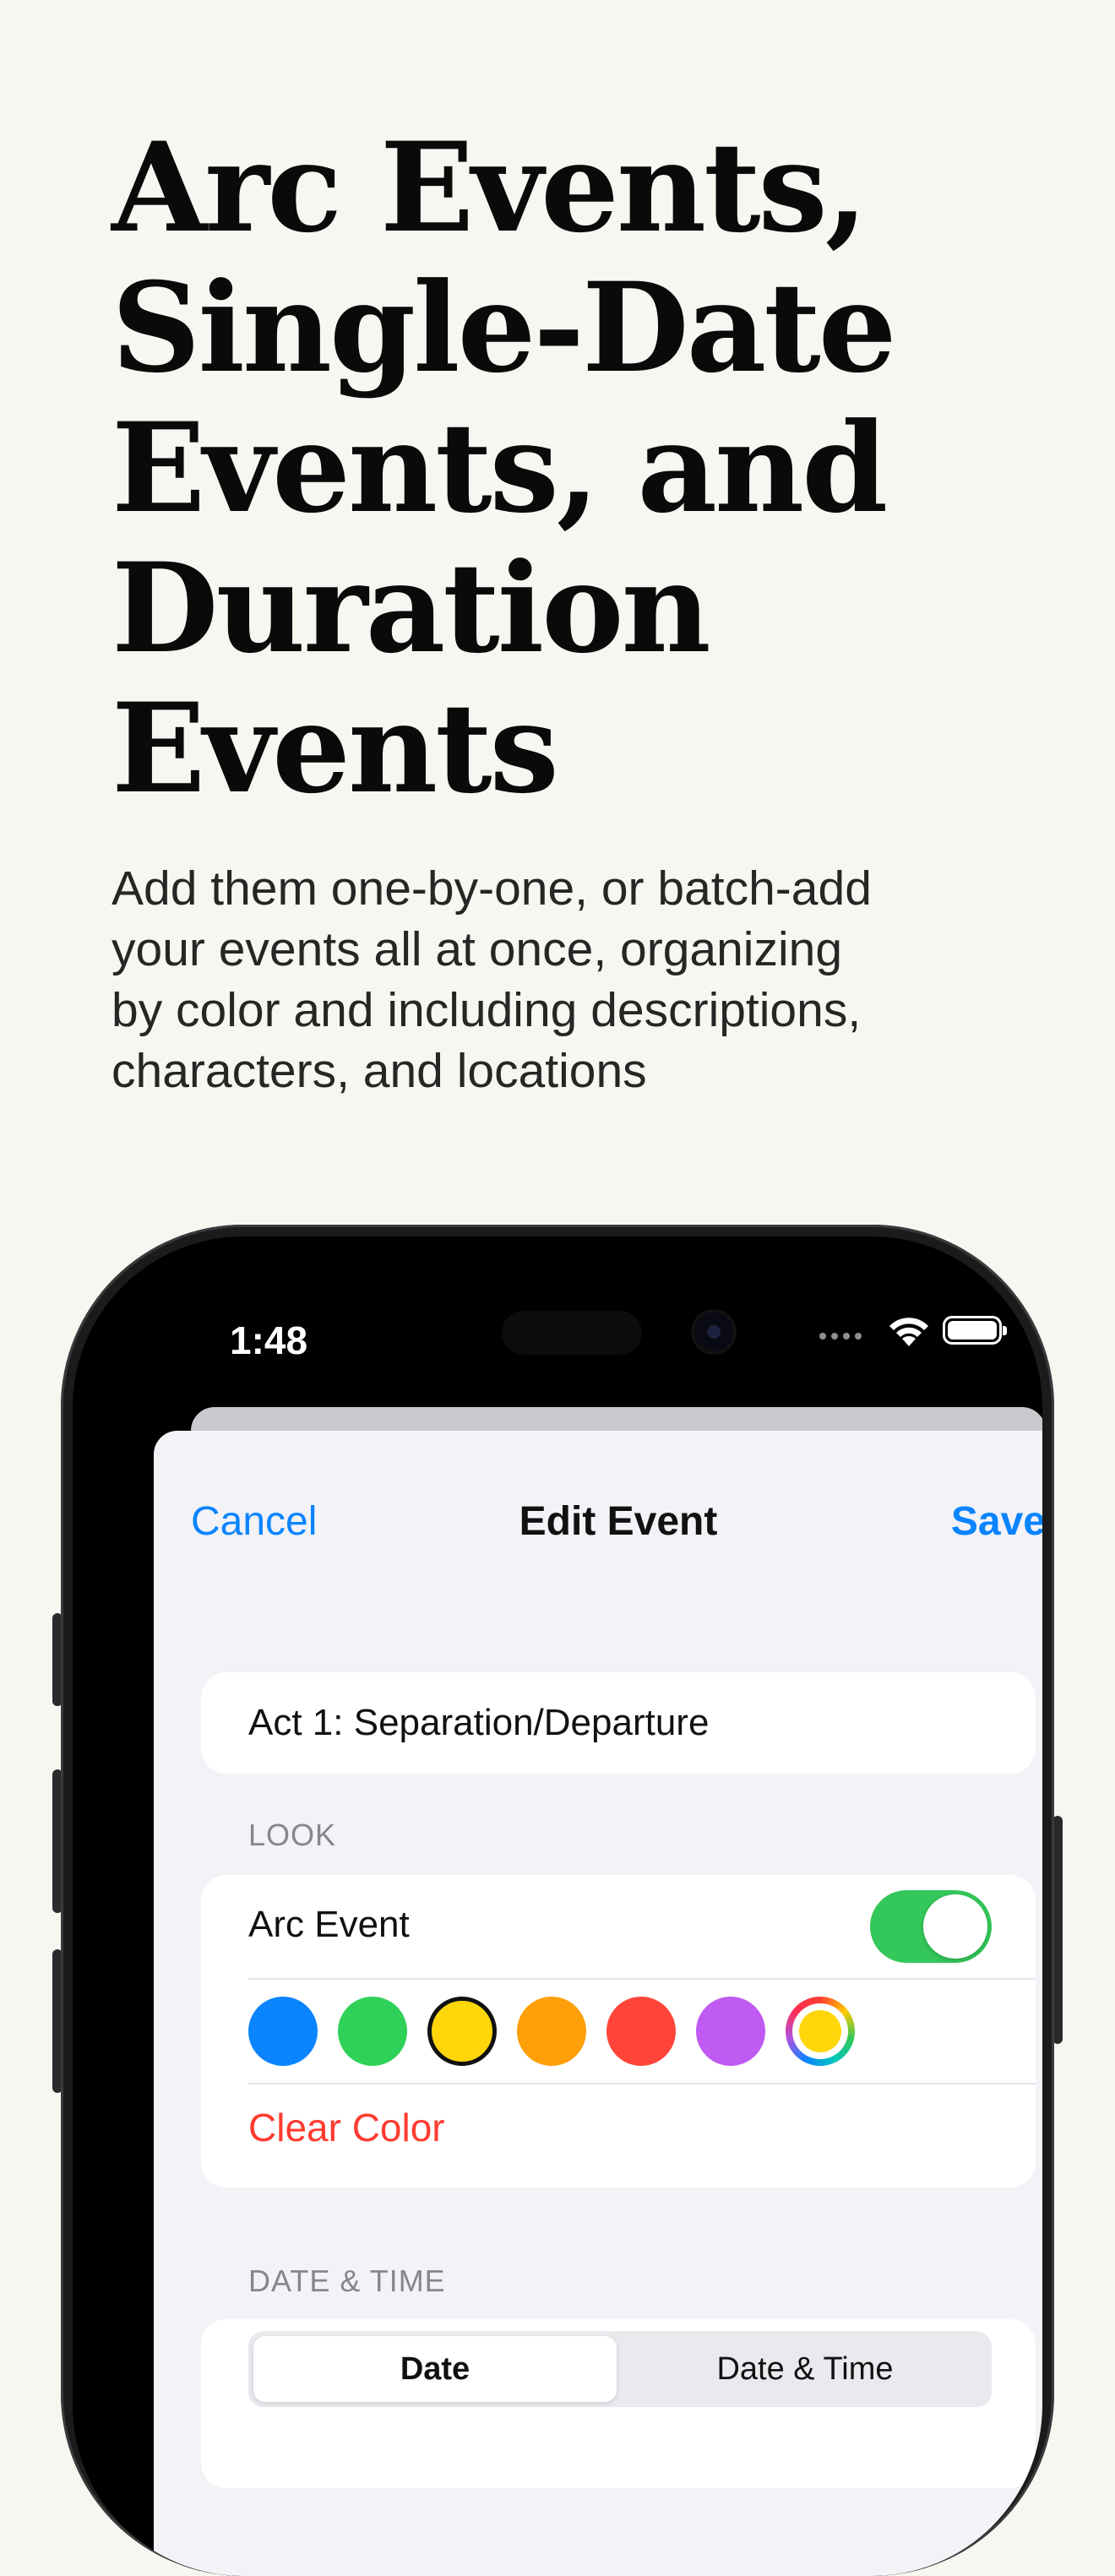 Image resolution: width=1115 pixels, height=2576 pixels. What do you see at coordinates (618, 1723) in the screenshot?
I see `event-title-field: Act 1: Separation/Departure` at bounding box center [618, 1723].